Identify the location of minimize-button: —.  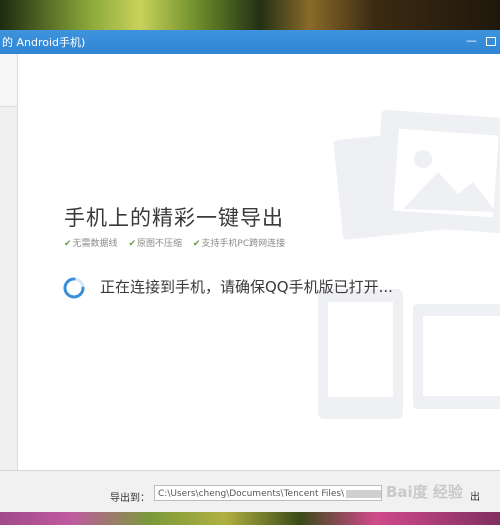
(471, 41).